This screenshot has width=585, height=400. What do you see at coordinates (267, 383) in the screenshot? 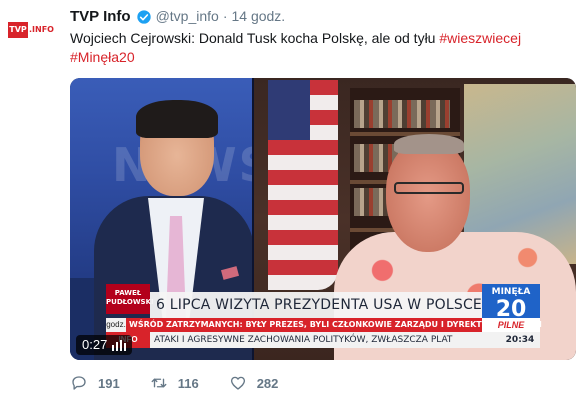
I see `like-count: 282` at bounding box center [267, 383].